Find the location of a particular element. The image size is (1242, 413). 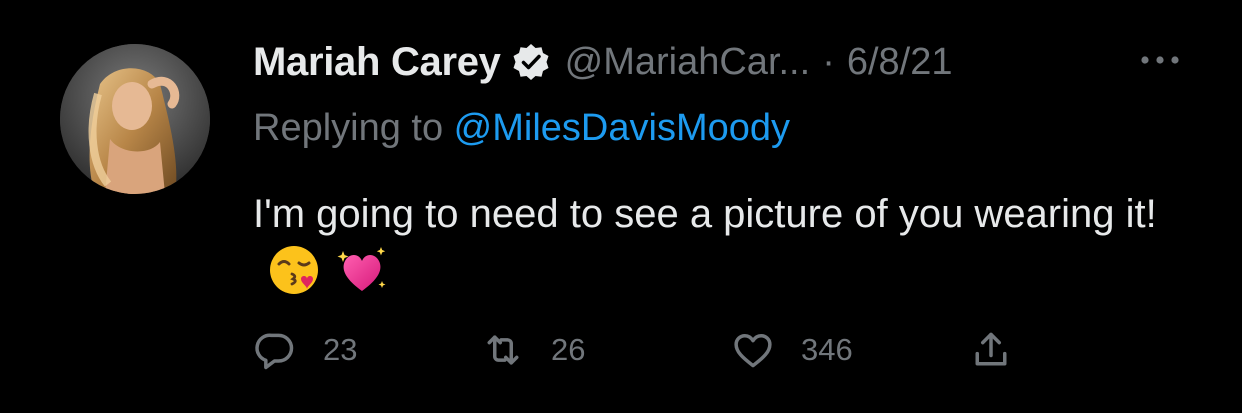

avatar is located at coordinates (135, 119).